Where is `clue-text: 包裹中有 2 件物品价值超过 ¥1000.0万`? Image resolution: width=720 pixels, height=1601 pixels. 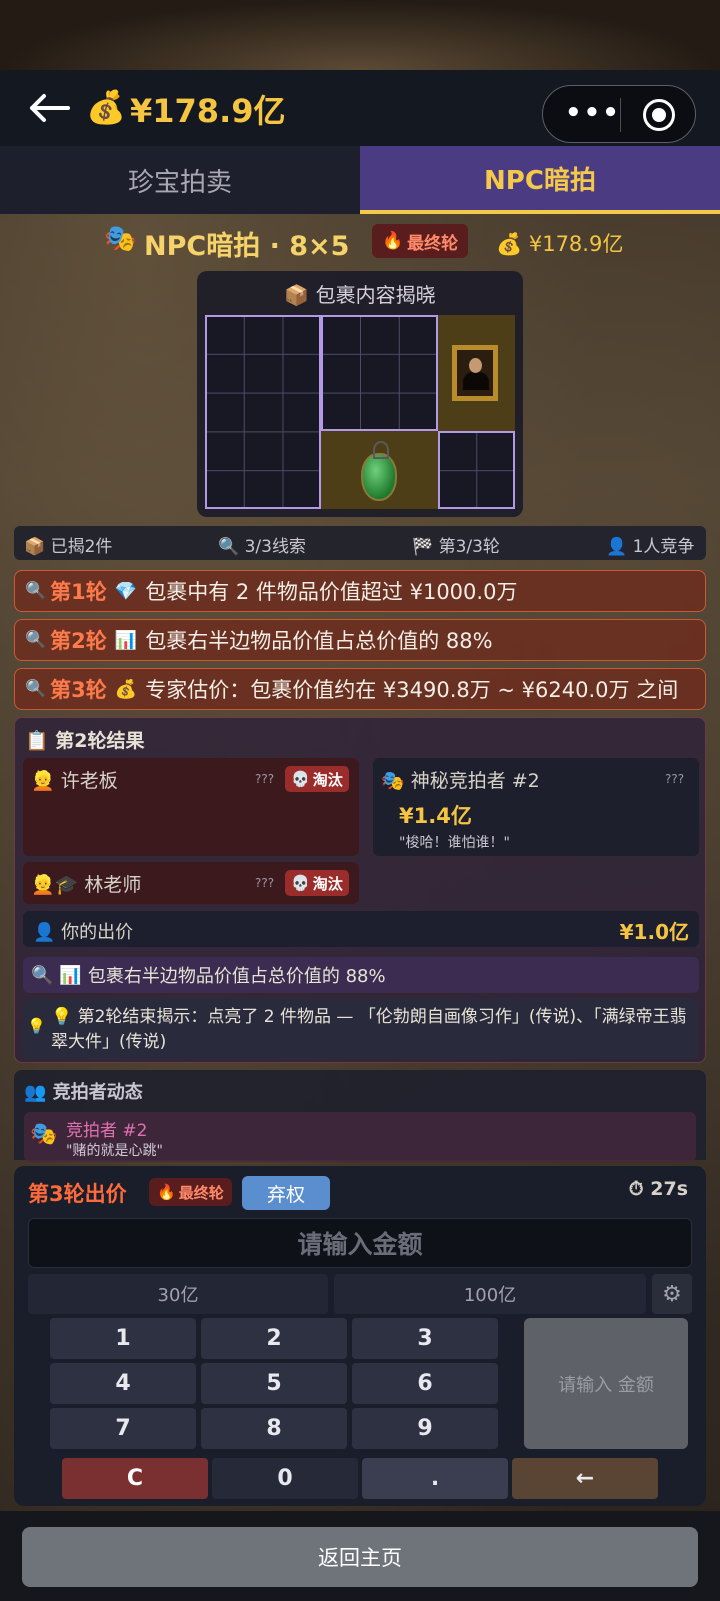
clue-text: 包裹中有 2 件物品价值超过 ¥1000.0万 is located at coordinates (331, 592).